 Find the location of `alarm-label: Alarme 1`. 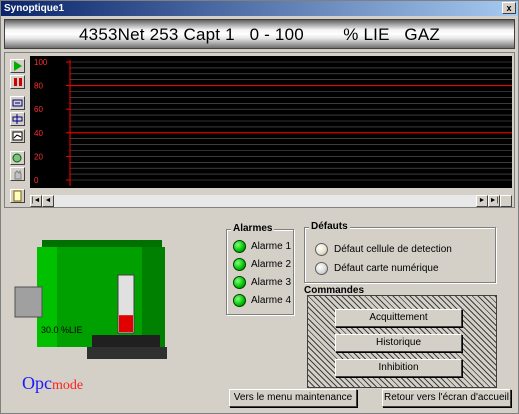

alarm-label: Alarme 1 is located at coordinates (271, 246).